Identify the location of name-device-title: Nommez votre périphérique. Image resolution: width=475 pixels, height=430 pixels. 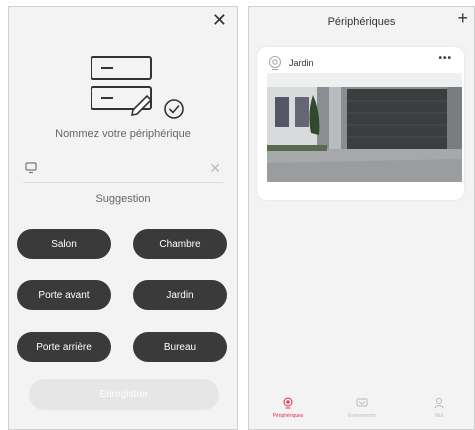
(123, 134).